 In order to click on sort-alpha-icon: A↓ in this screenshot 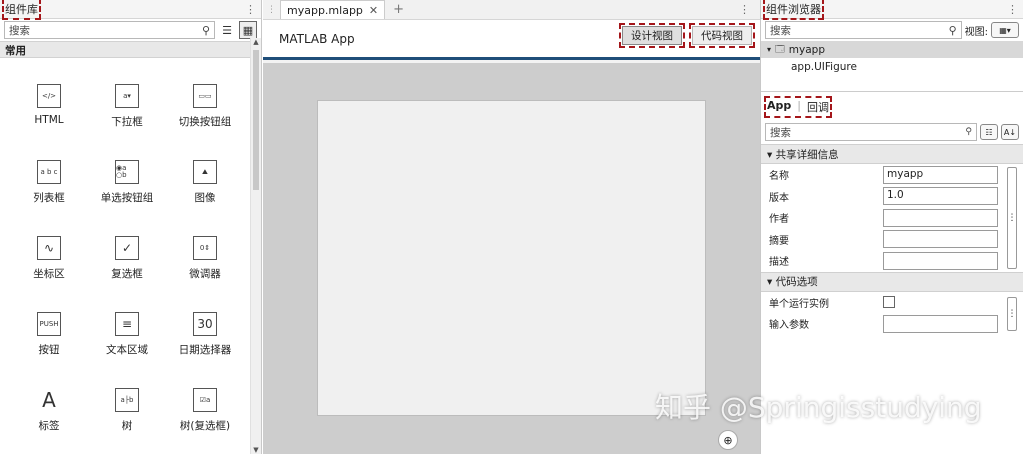, I will do `click(1010, 132)`.